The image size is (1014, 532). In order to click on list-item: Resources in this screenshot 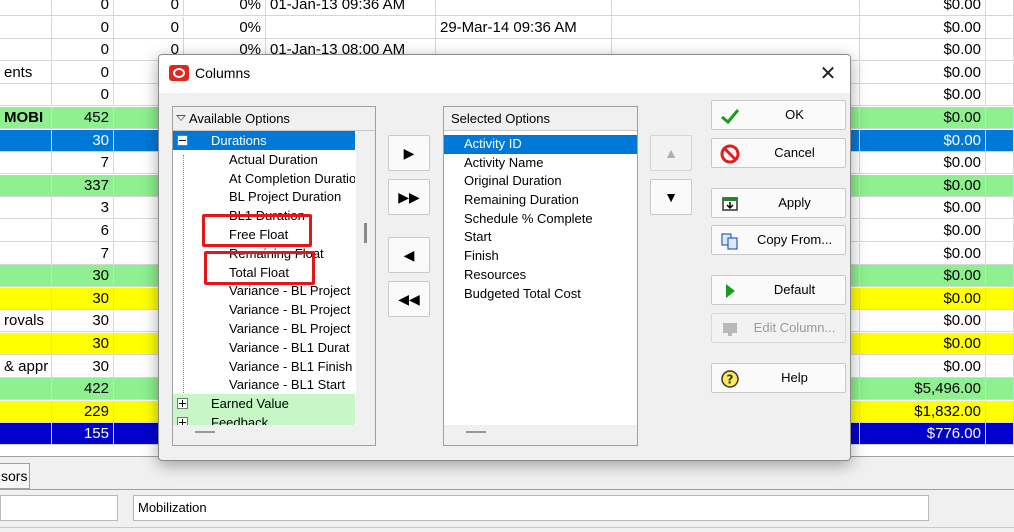, I will do `click(540, 275)`.